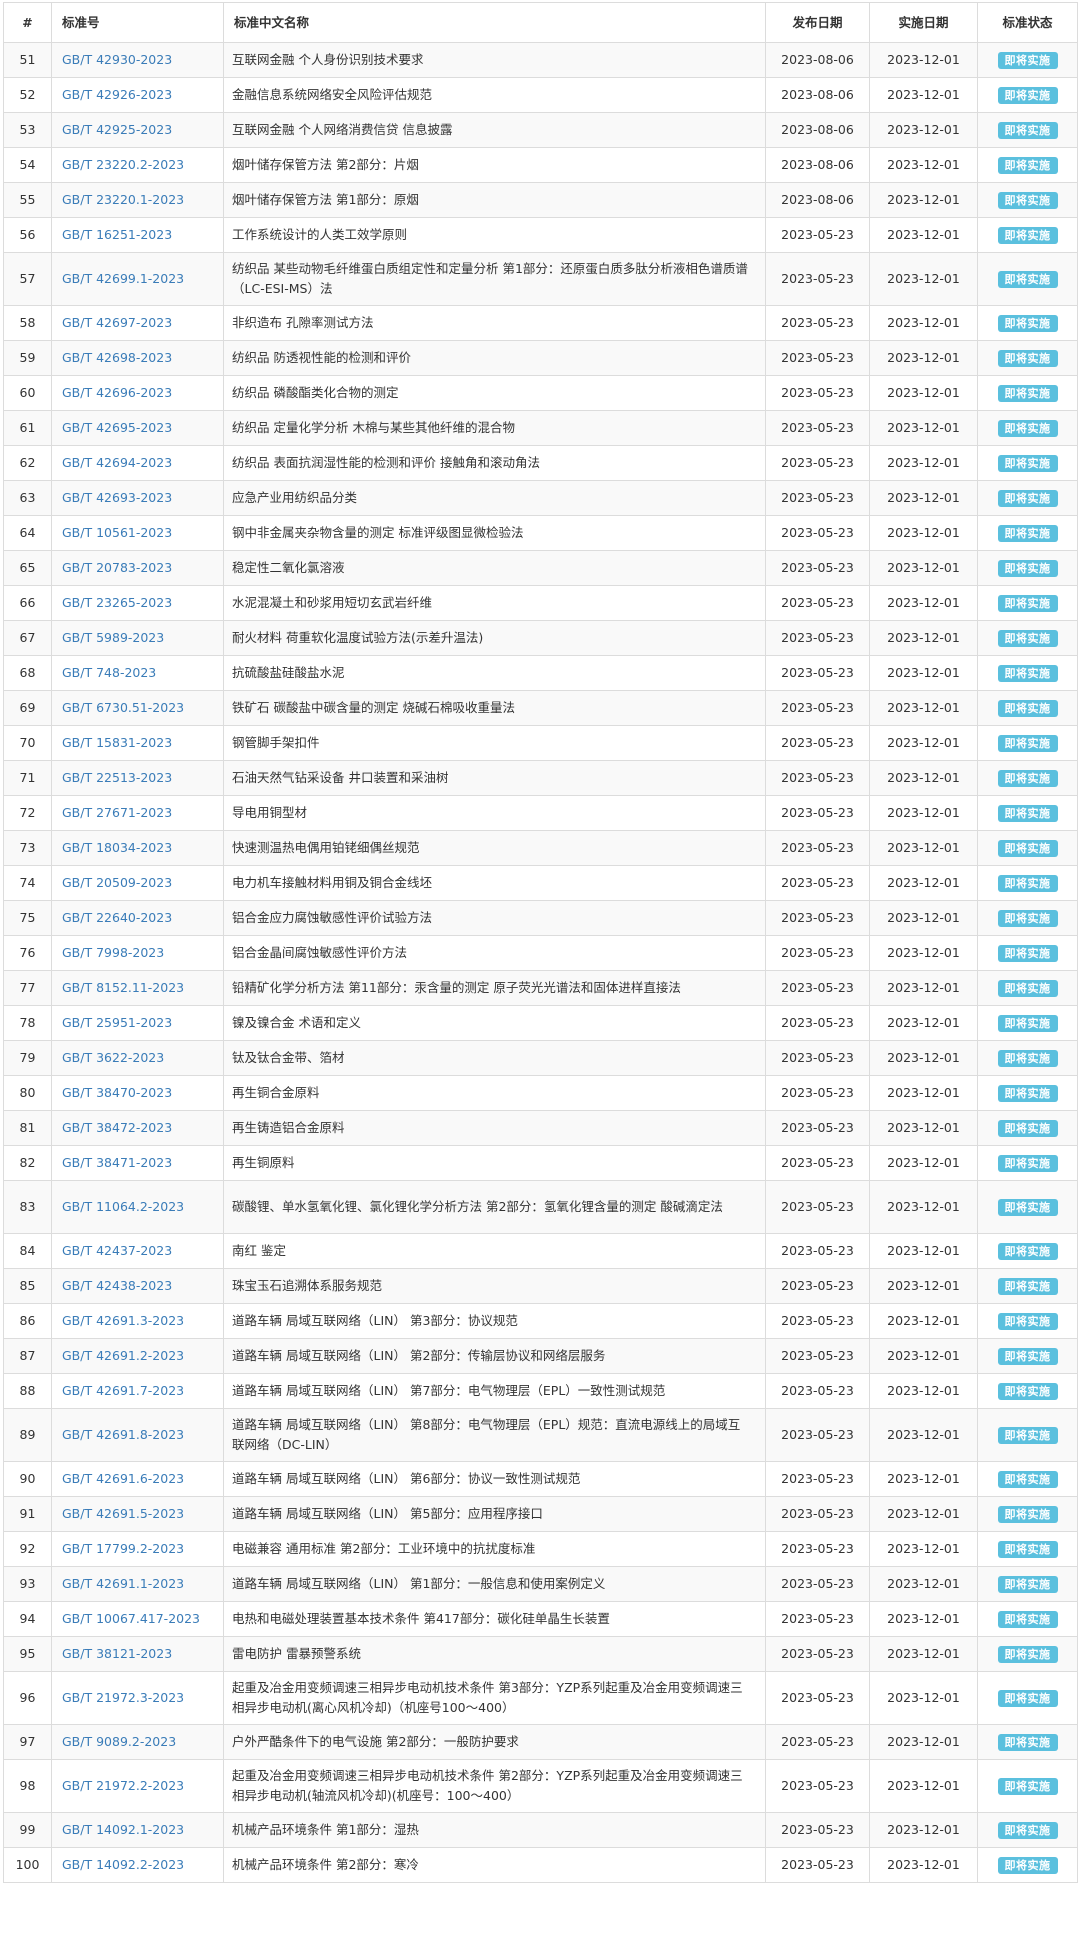 The width and height of the screenshot is (1080, 1954). Describe the element at coordinates (137, 918) in the screenshot. I see `standard-code-link: GB/T 22640-2023` at that location.